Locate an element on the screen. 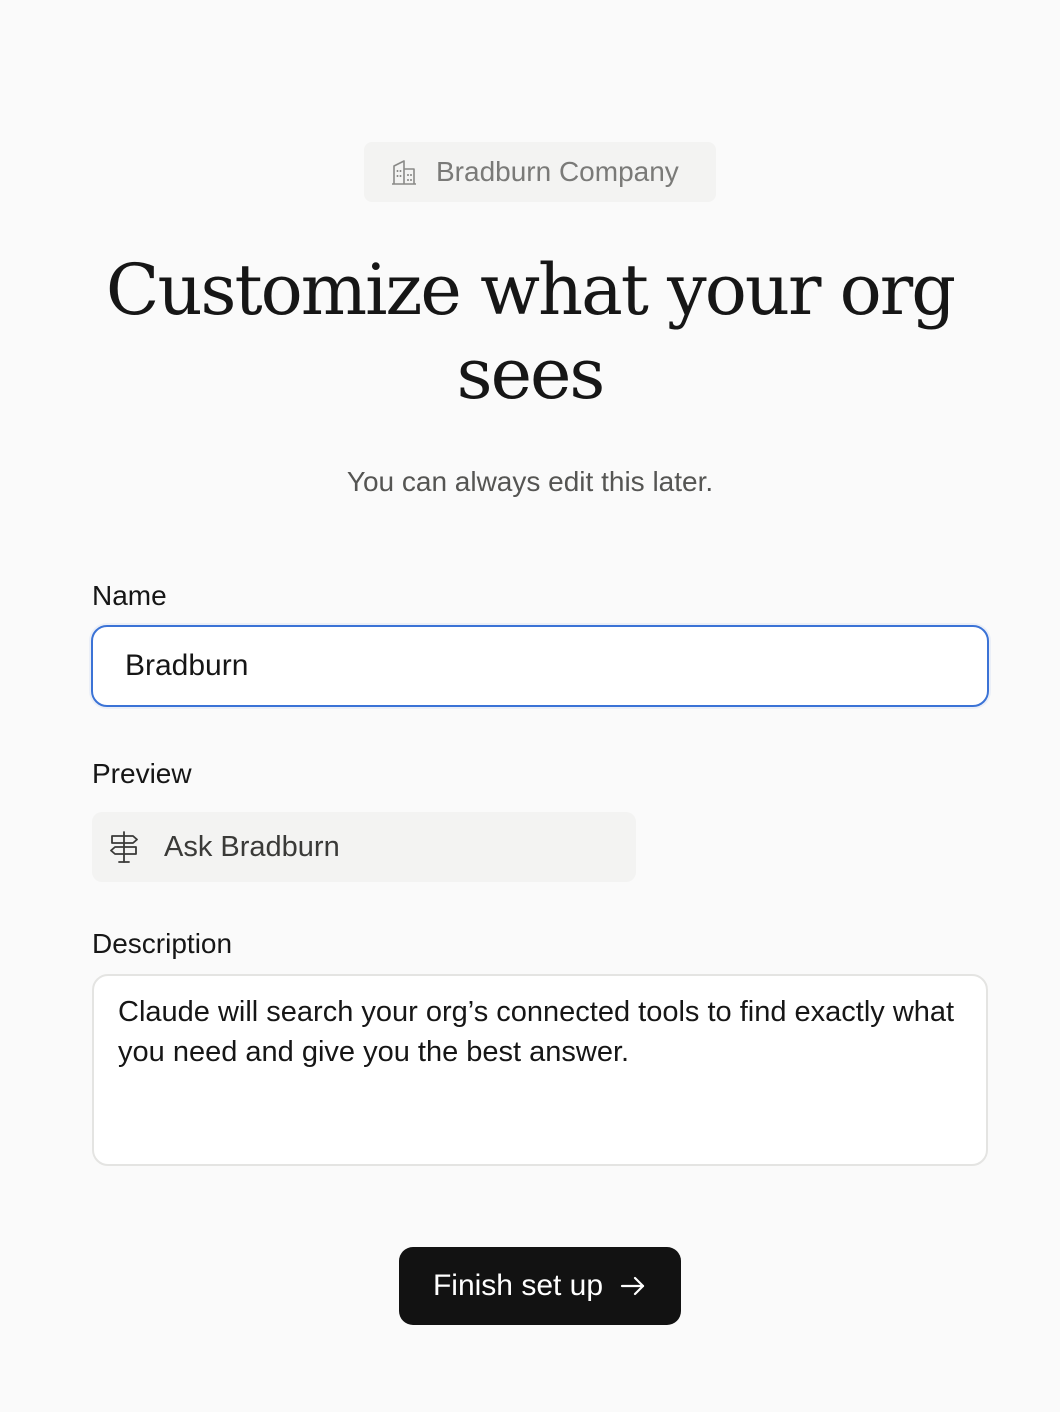  org-badge: Bradburn Company is located at coordinates (540, 172).